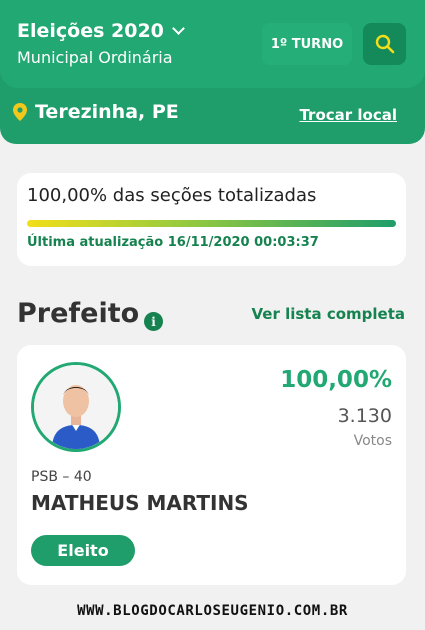 This screenshot has height=630, width=425. I want to click on search-button, so click(384, 44).